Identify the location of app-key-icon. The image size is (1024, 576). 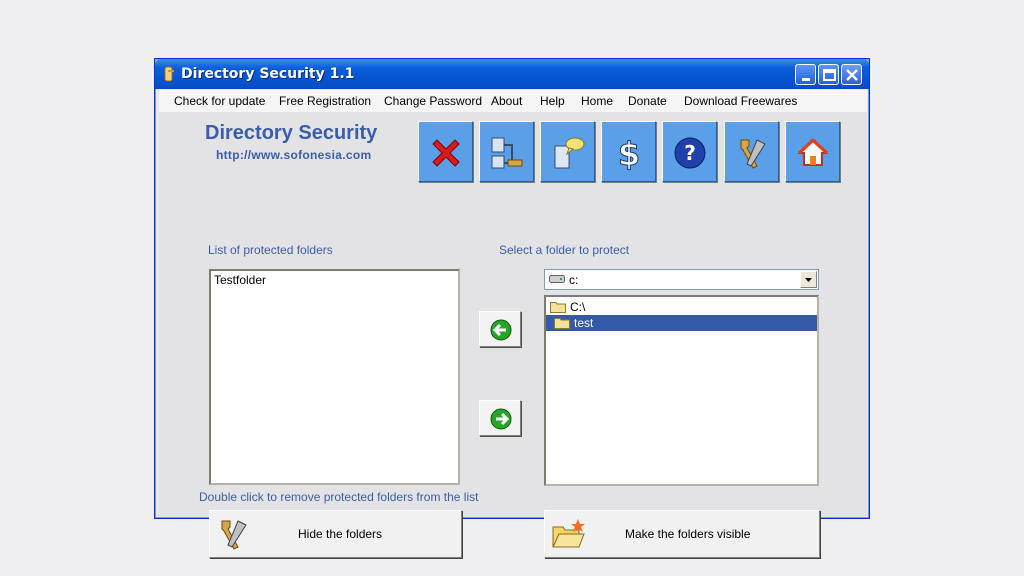
(169, 74).